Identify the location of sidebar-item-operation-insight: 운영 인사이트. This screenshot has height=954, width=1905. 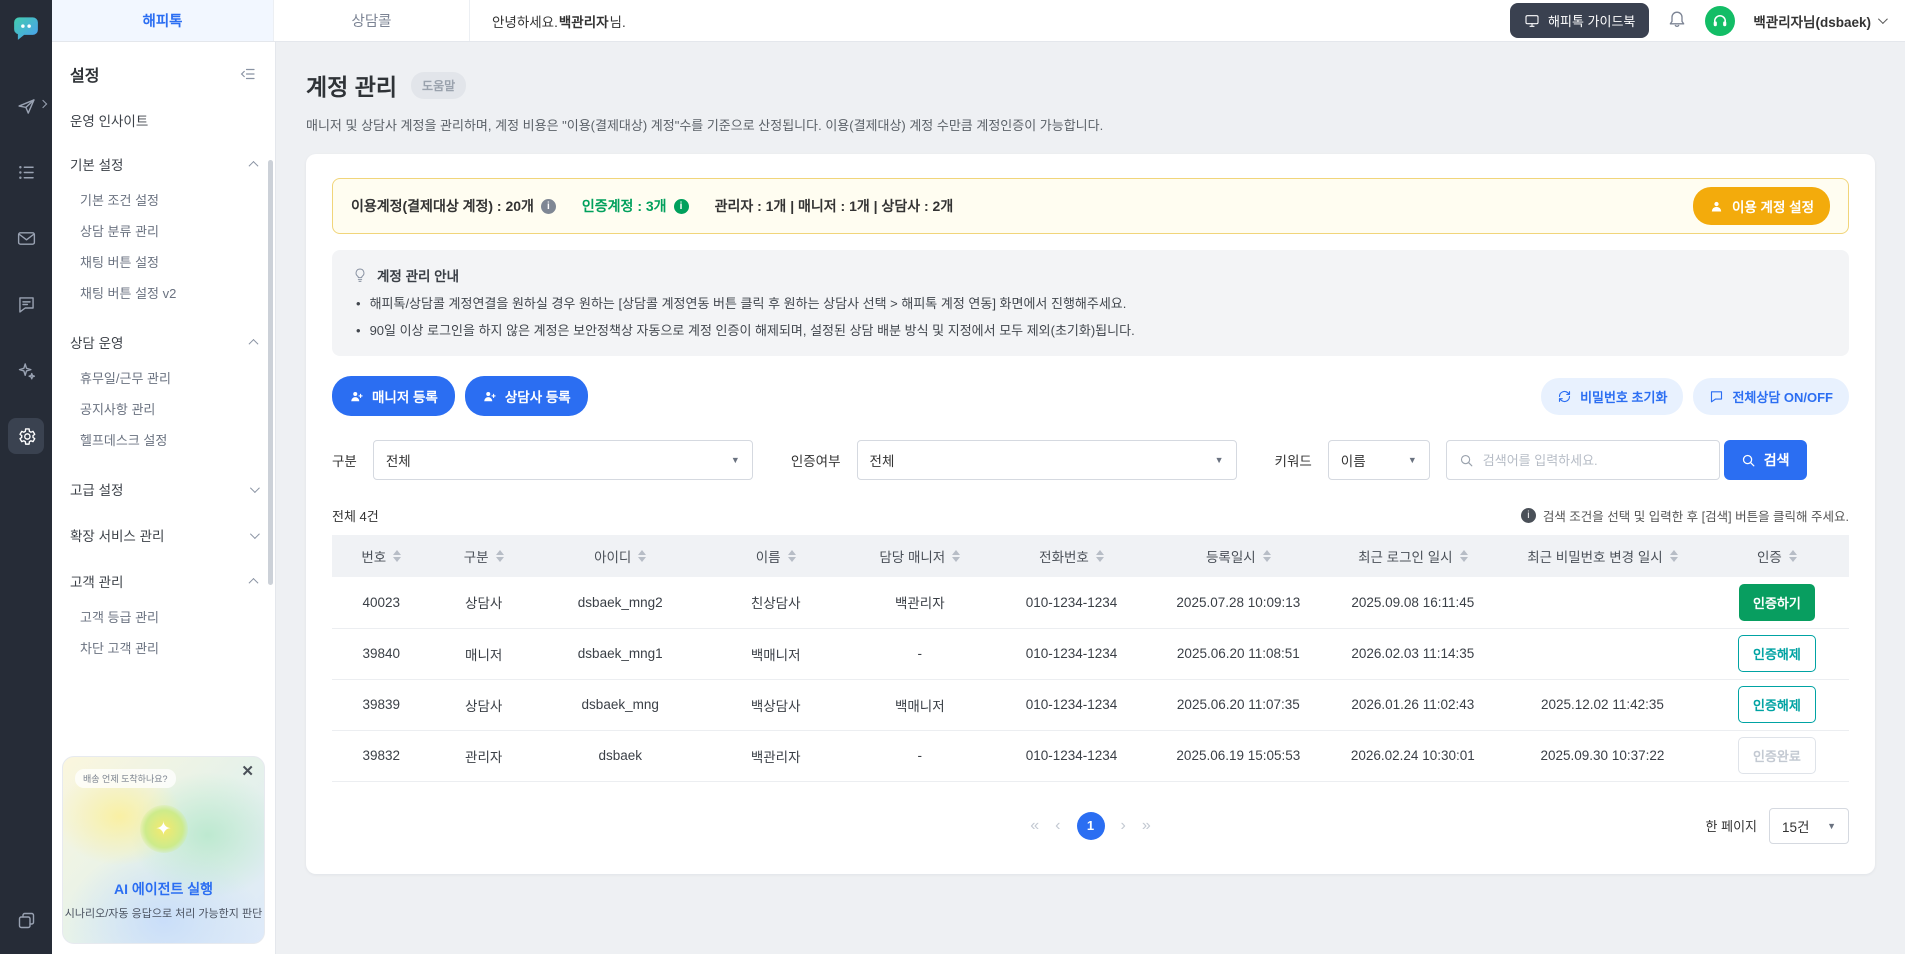
(163, 120).